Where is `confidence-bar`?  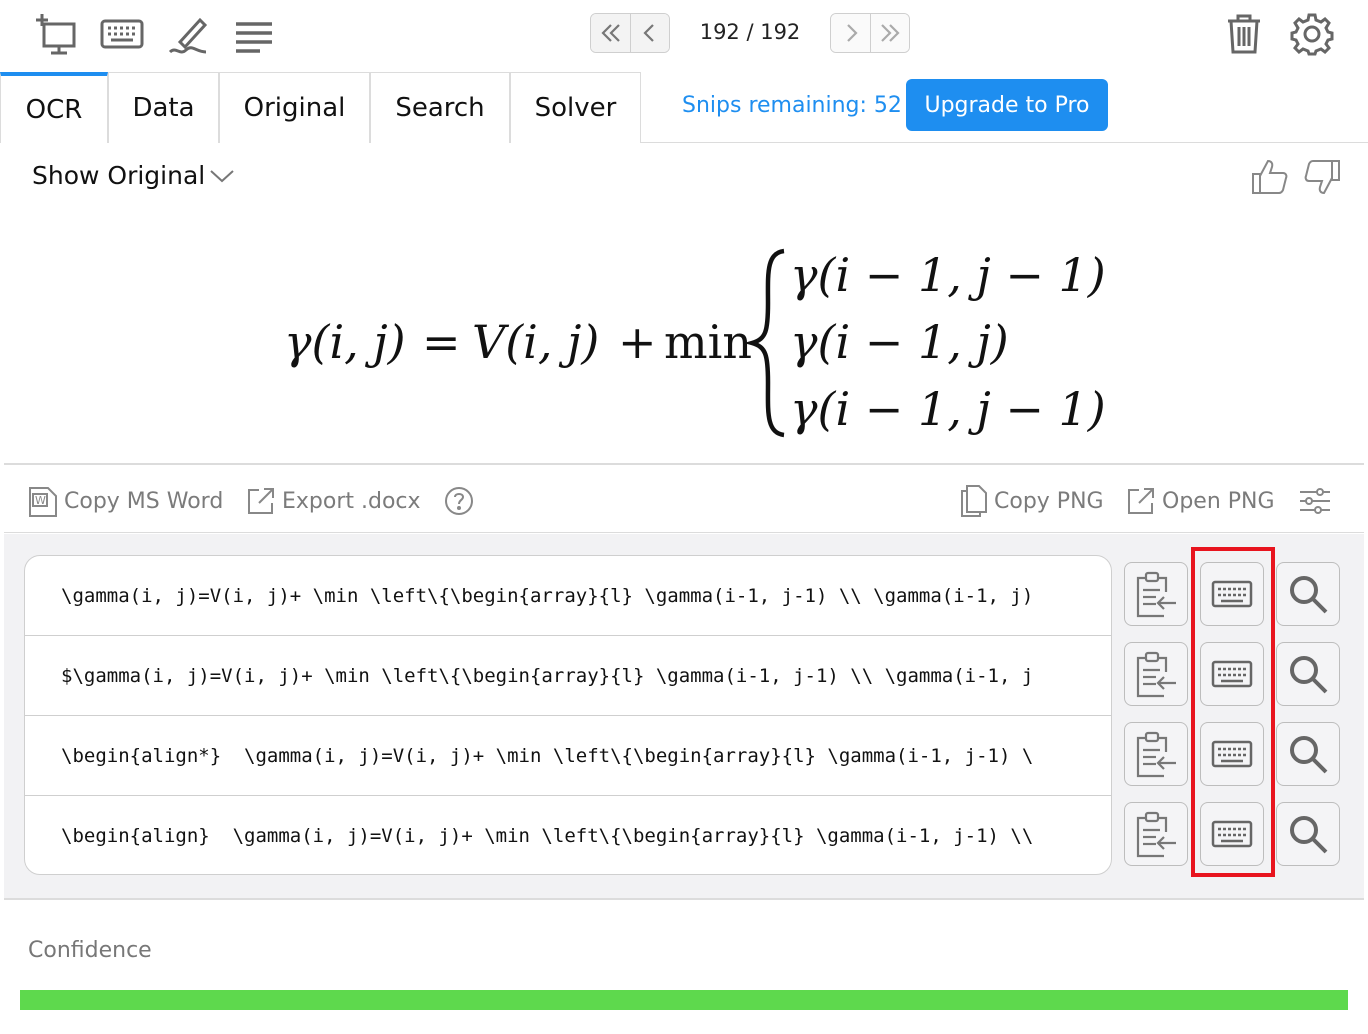
confidence-bar is located at coordinates (684, 1000).